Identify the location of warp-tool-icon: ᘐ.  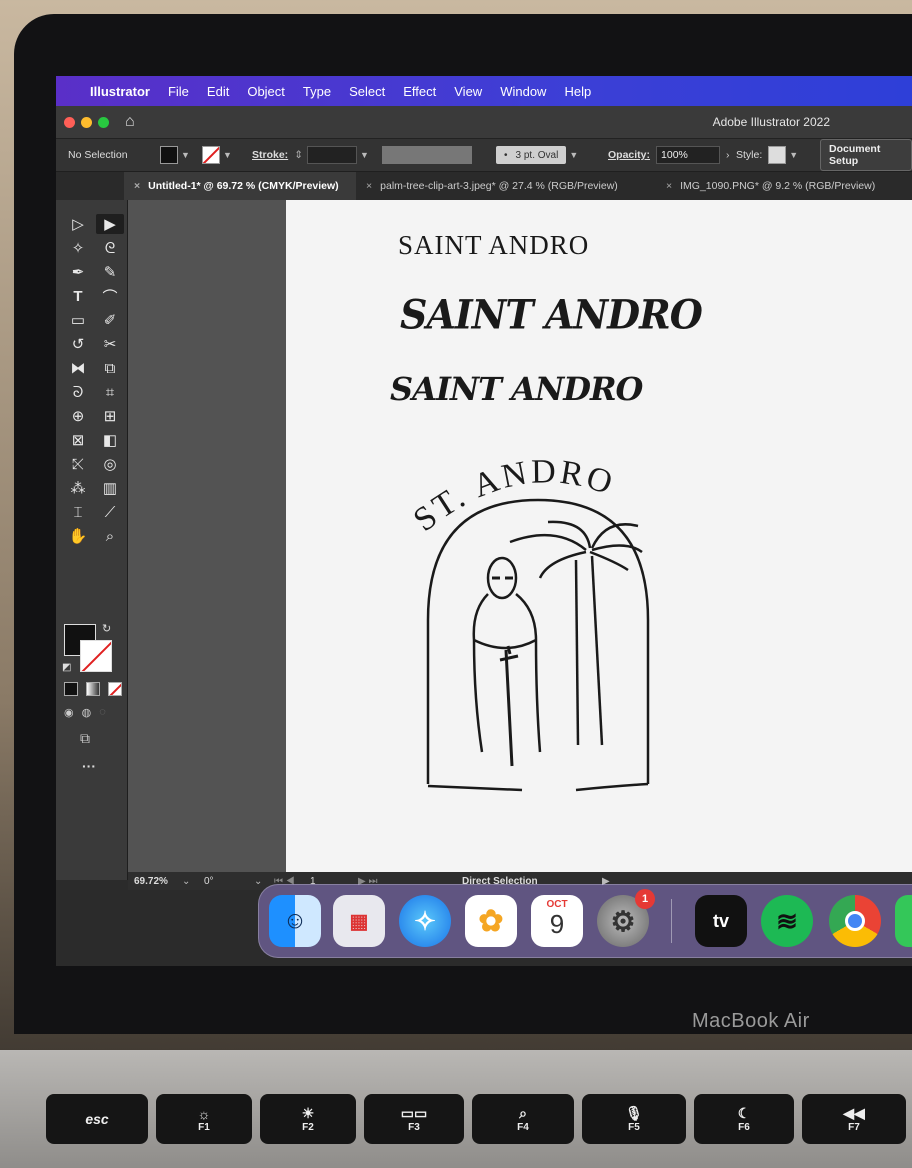
(78, 392).